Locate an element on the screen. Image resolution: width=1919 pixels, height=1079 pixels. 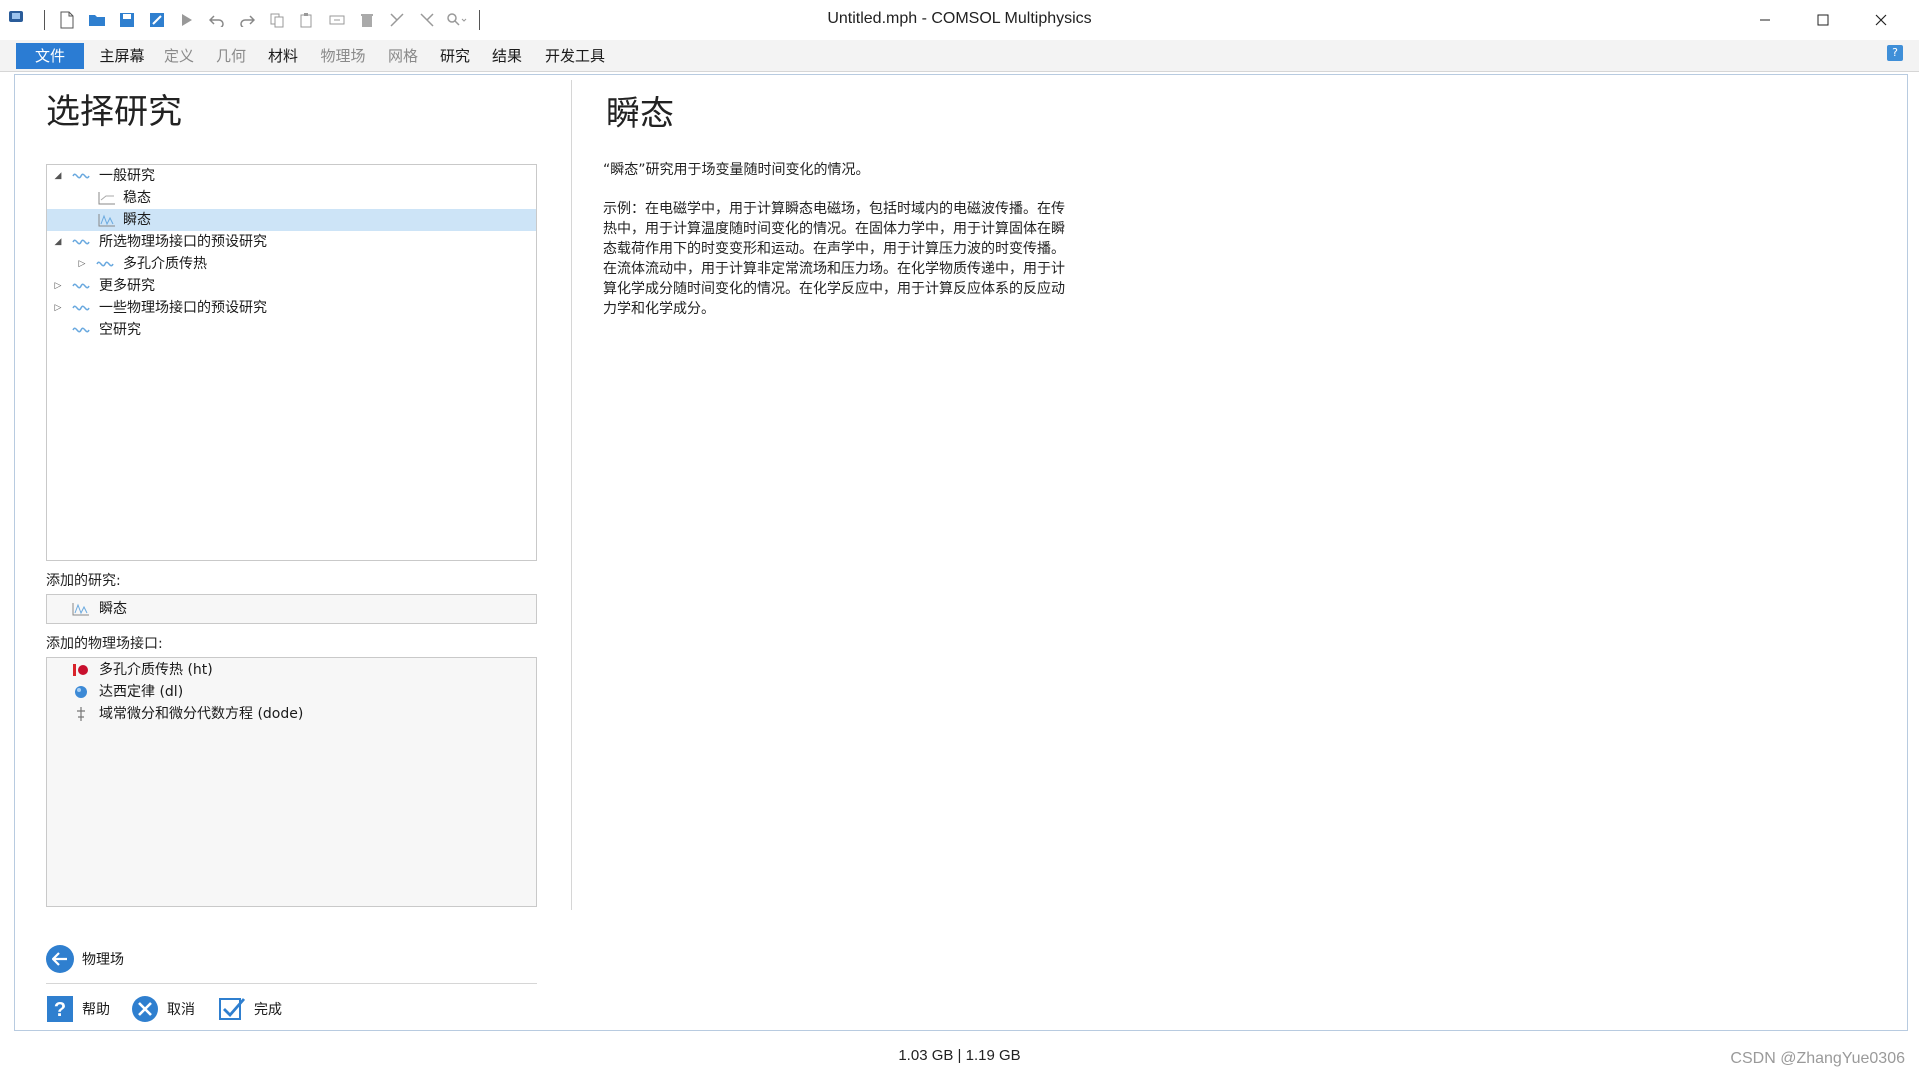
tab-mesh: 网格 is located at coordinates (403, 56).